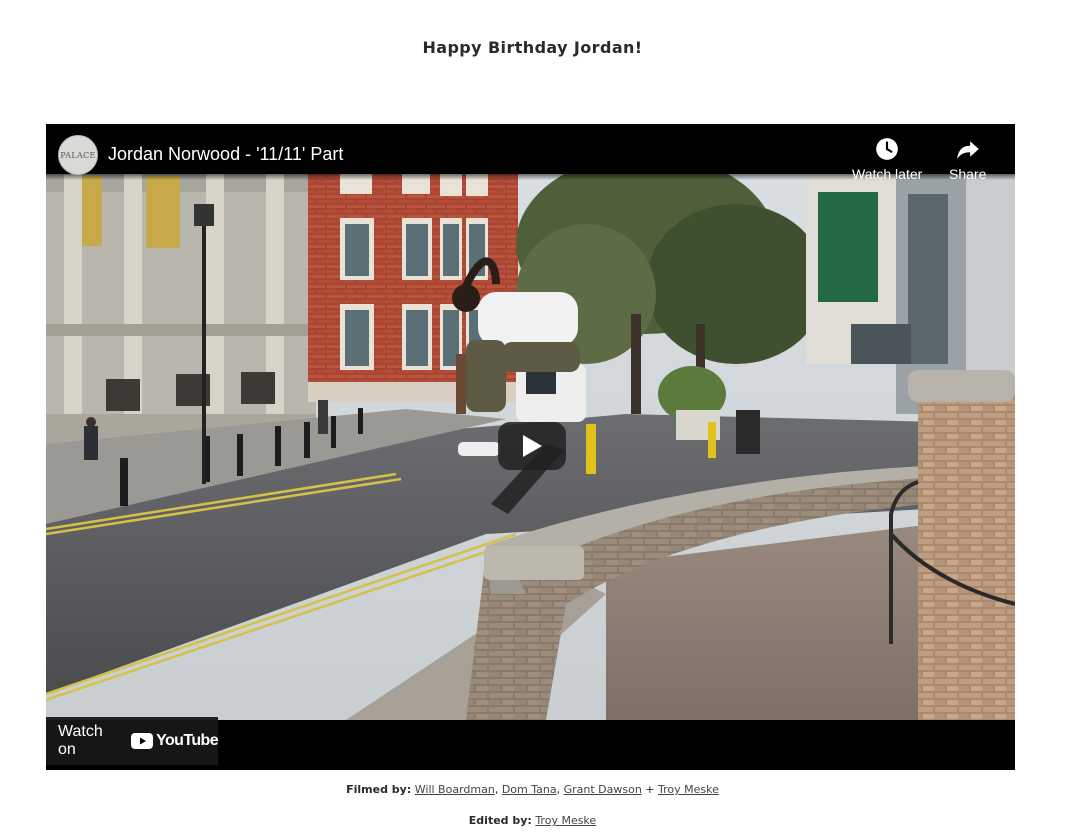 The height and width of the screenshot is (839, 1065). I want to click on filmer-link: Dom Tana, so click(529, 789).